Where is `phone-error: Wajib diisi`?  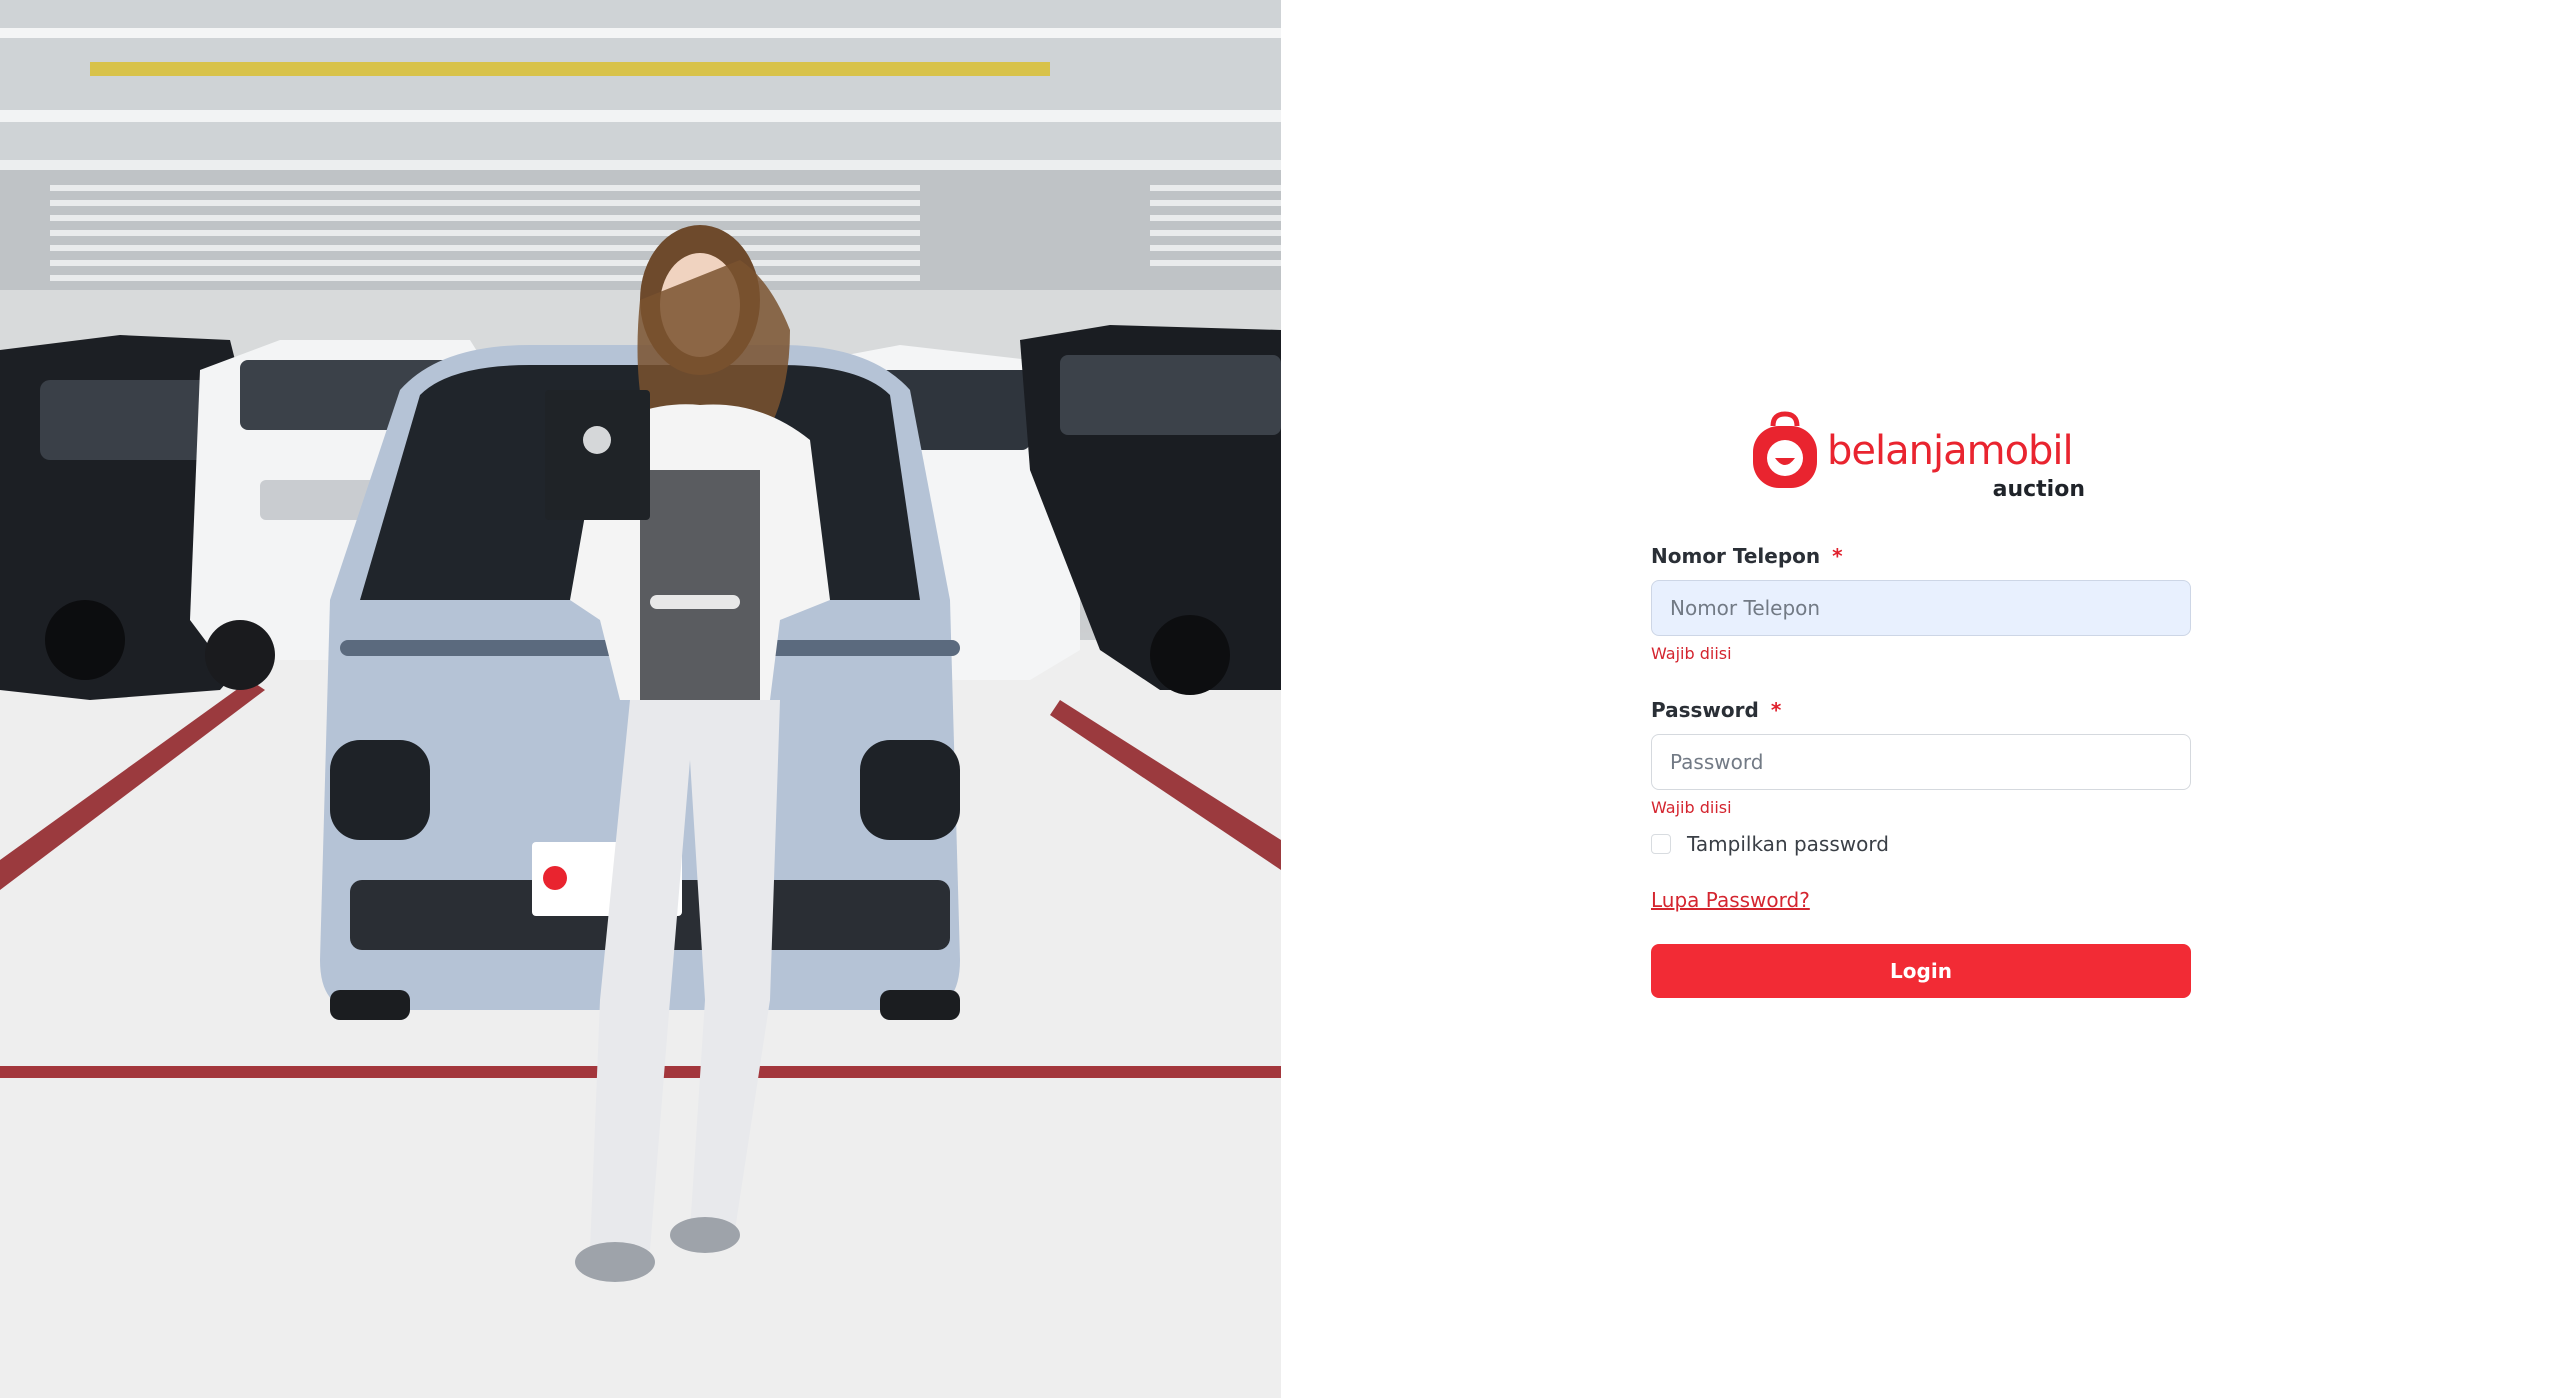 phone-error: Wajib diisi is located at coordinates (1691, 653).